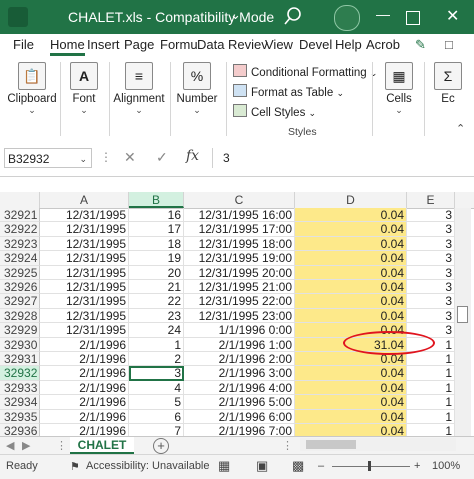 This screenshot has width=474, height=479. Describe the element at coordinates (156, 215) in the screenshot. I see `cell-b: 16` at that location.